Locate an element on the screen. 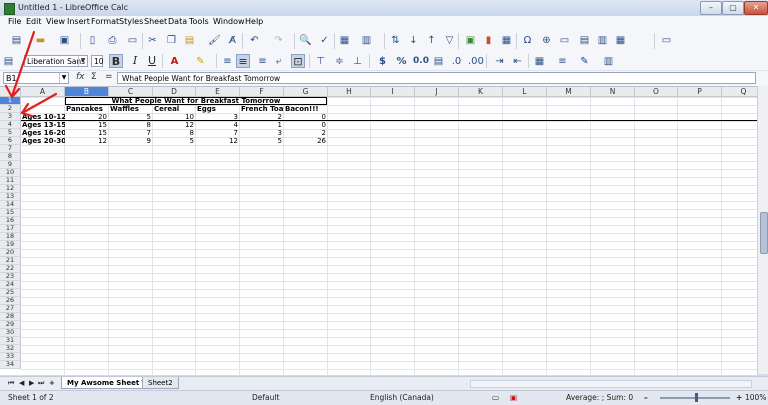  sheet-position: Sheet 1 of 2 is located at coordinates (31, 397).